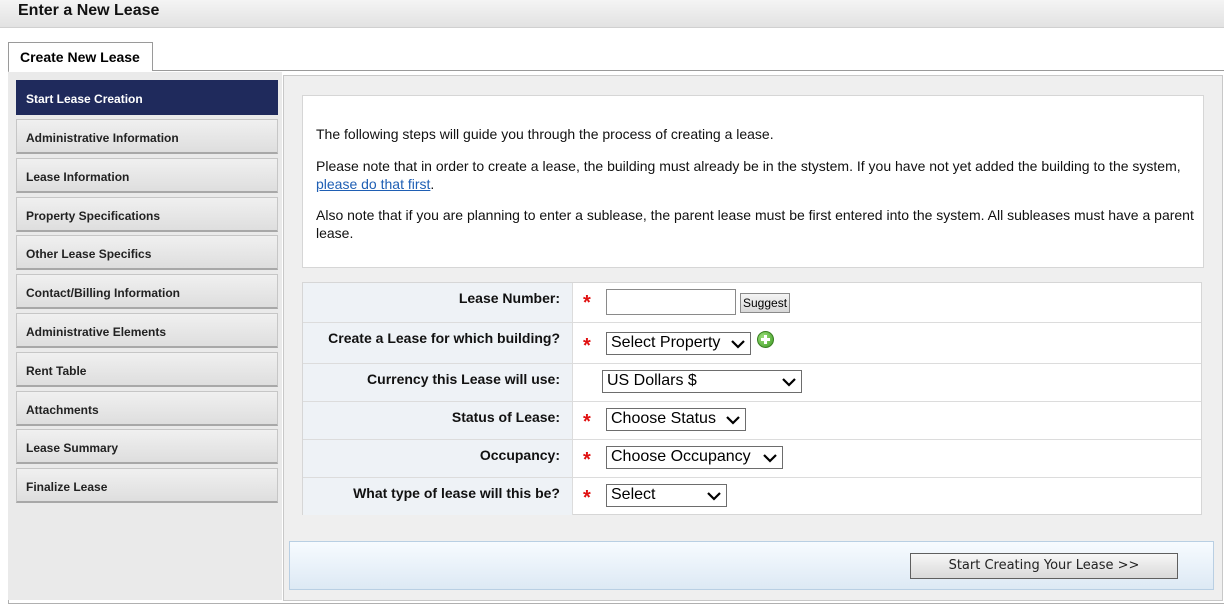 This screenshot has width=1224, height=609. I want to click on sidebar-item-lease-summary: Lease Summary, so click(147, 446).